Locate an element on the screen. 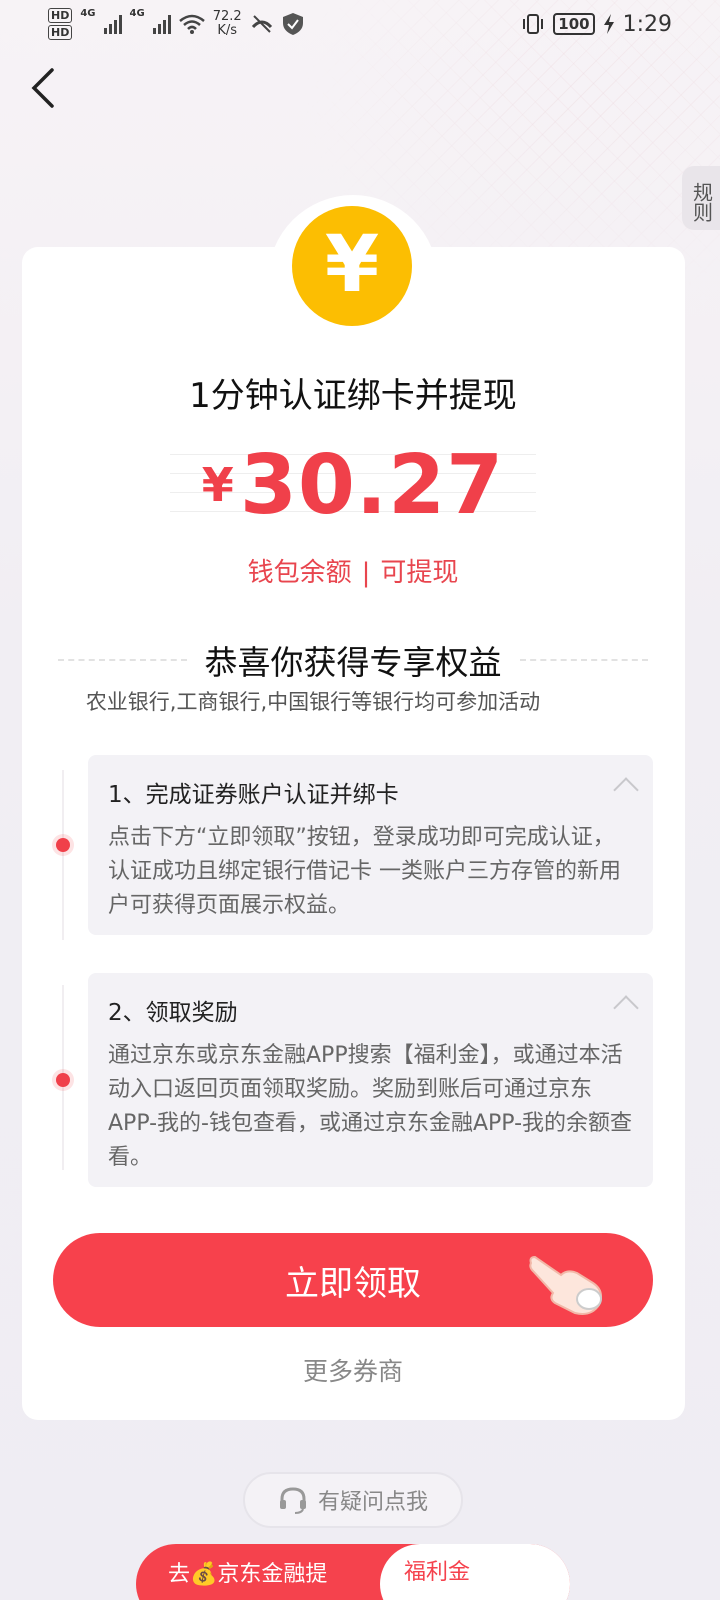 This screenshot has height=1600, width=720. yuan-coin-icon: ¥ is located at coordinates (352, 266).